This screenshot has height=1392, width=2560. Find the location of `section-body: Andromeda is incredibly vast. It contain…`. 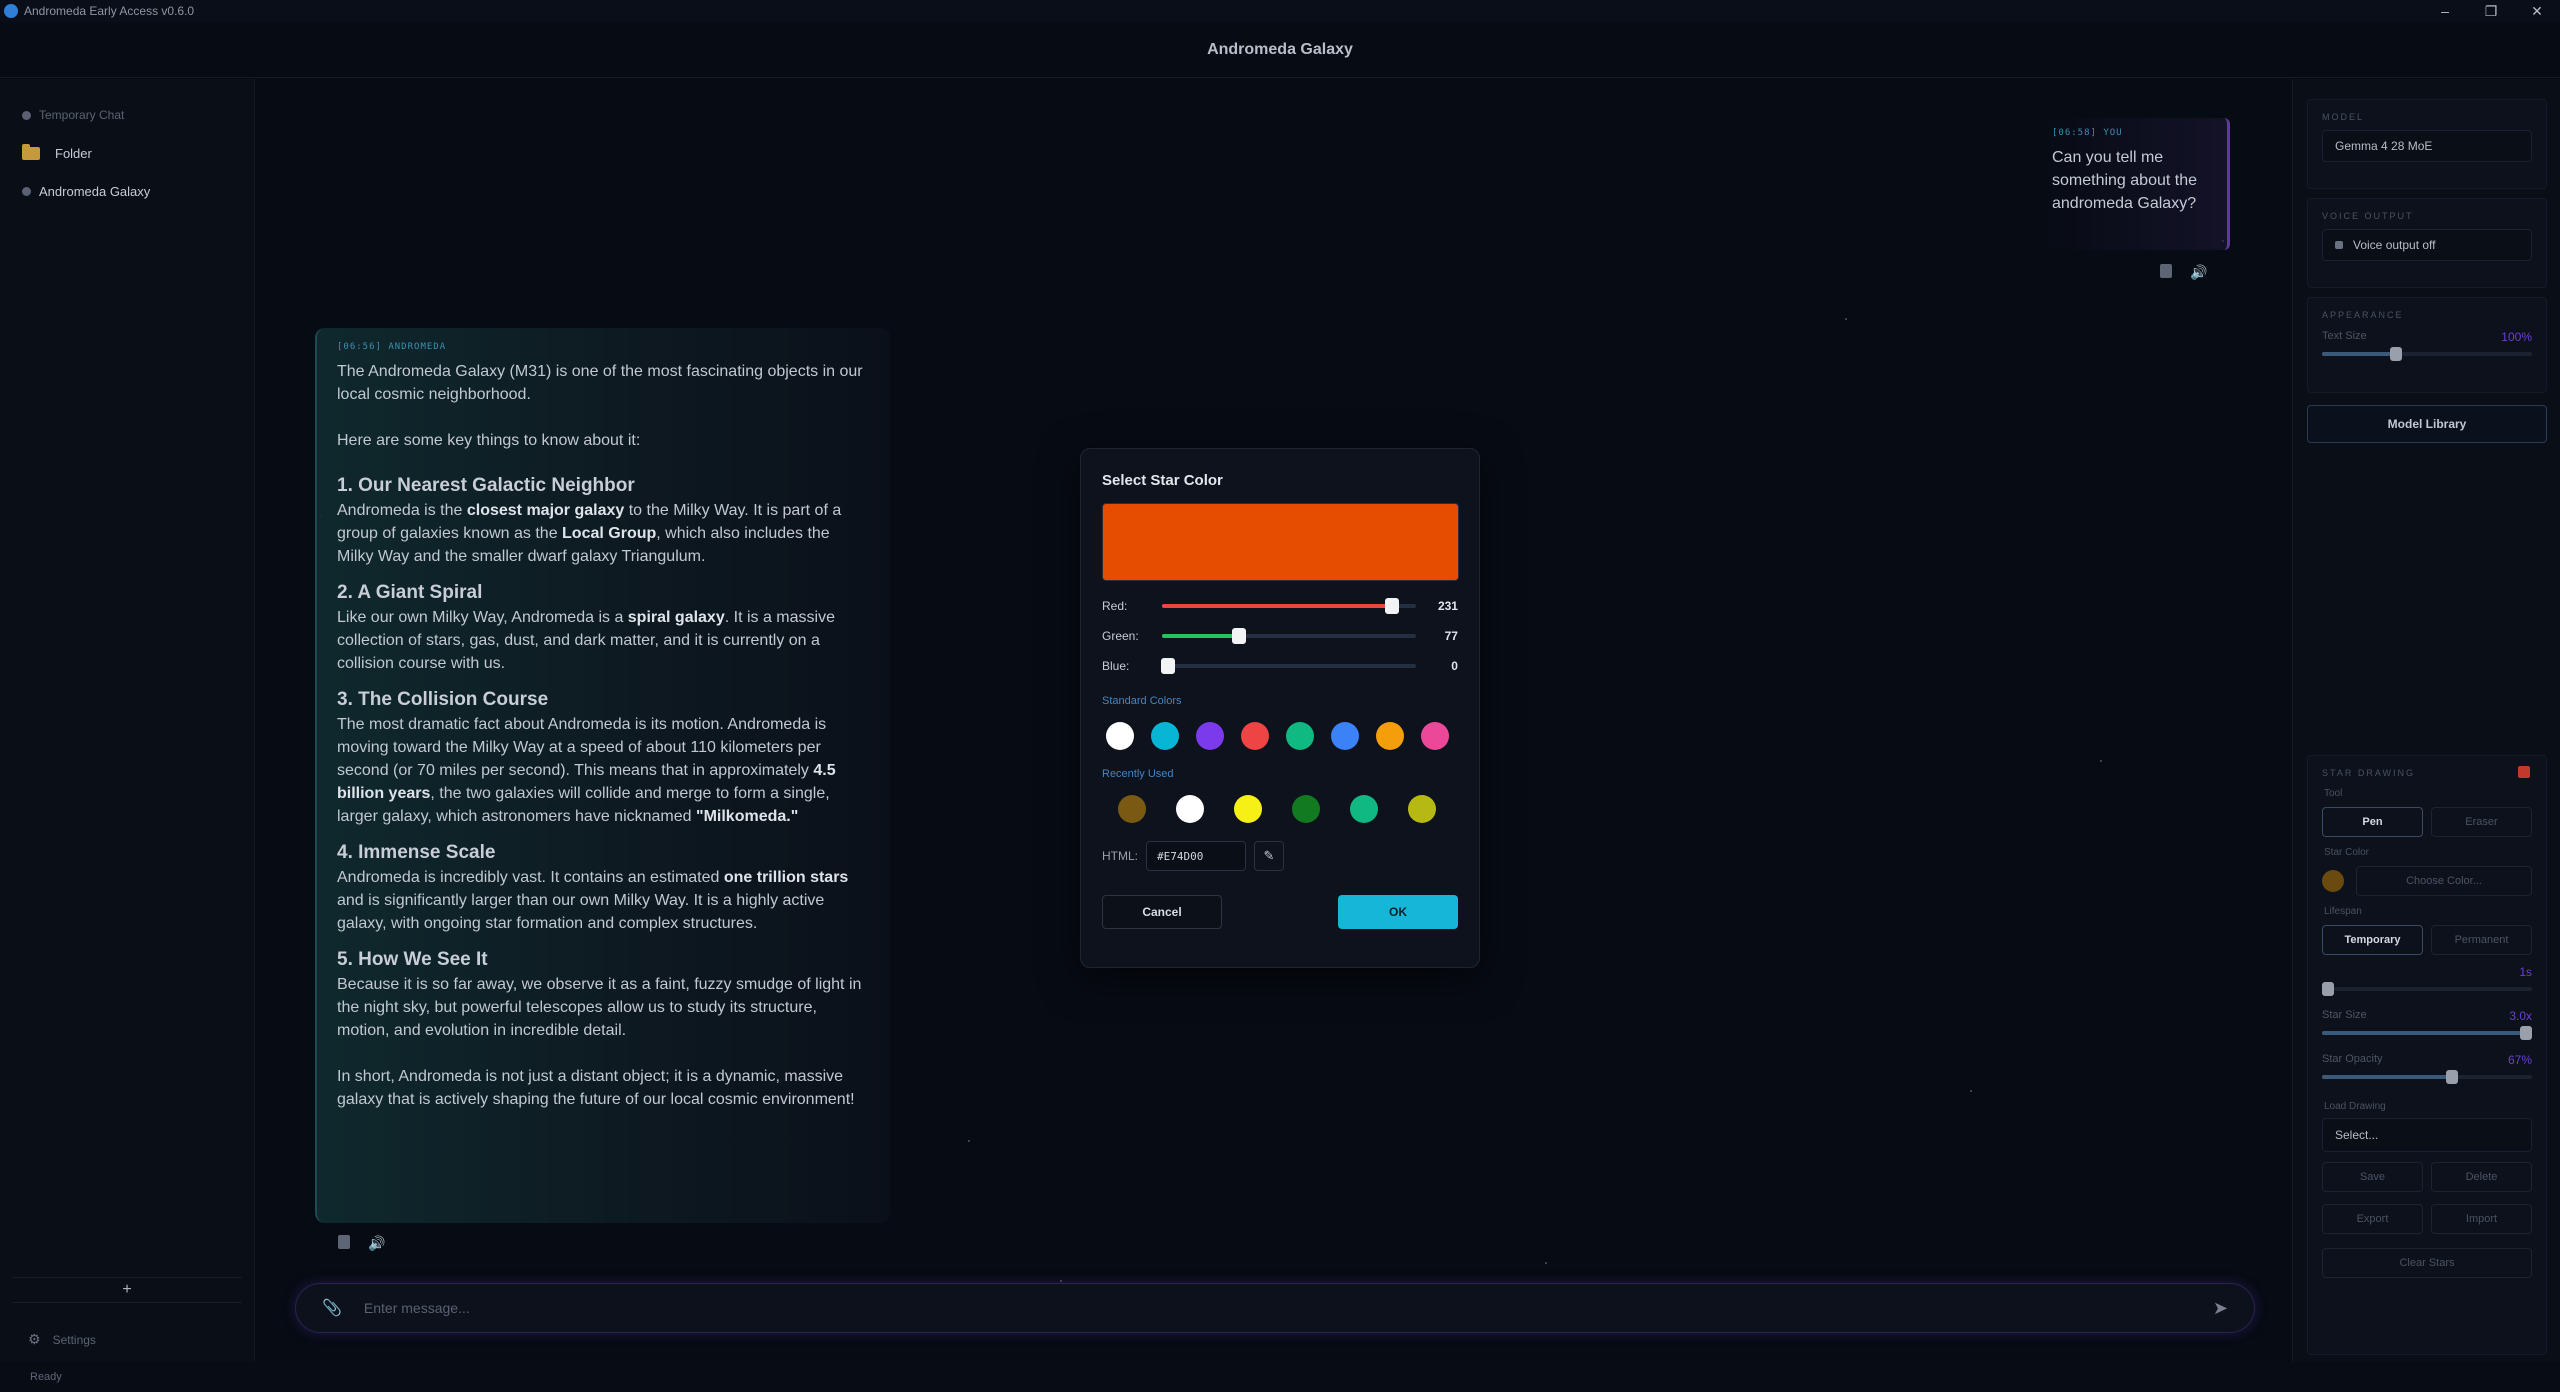

section-body: Andromeda is incredibly vast. It contain… is located at coordinates (593, 900).